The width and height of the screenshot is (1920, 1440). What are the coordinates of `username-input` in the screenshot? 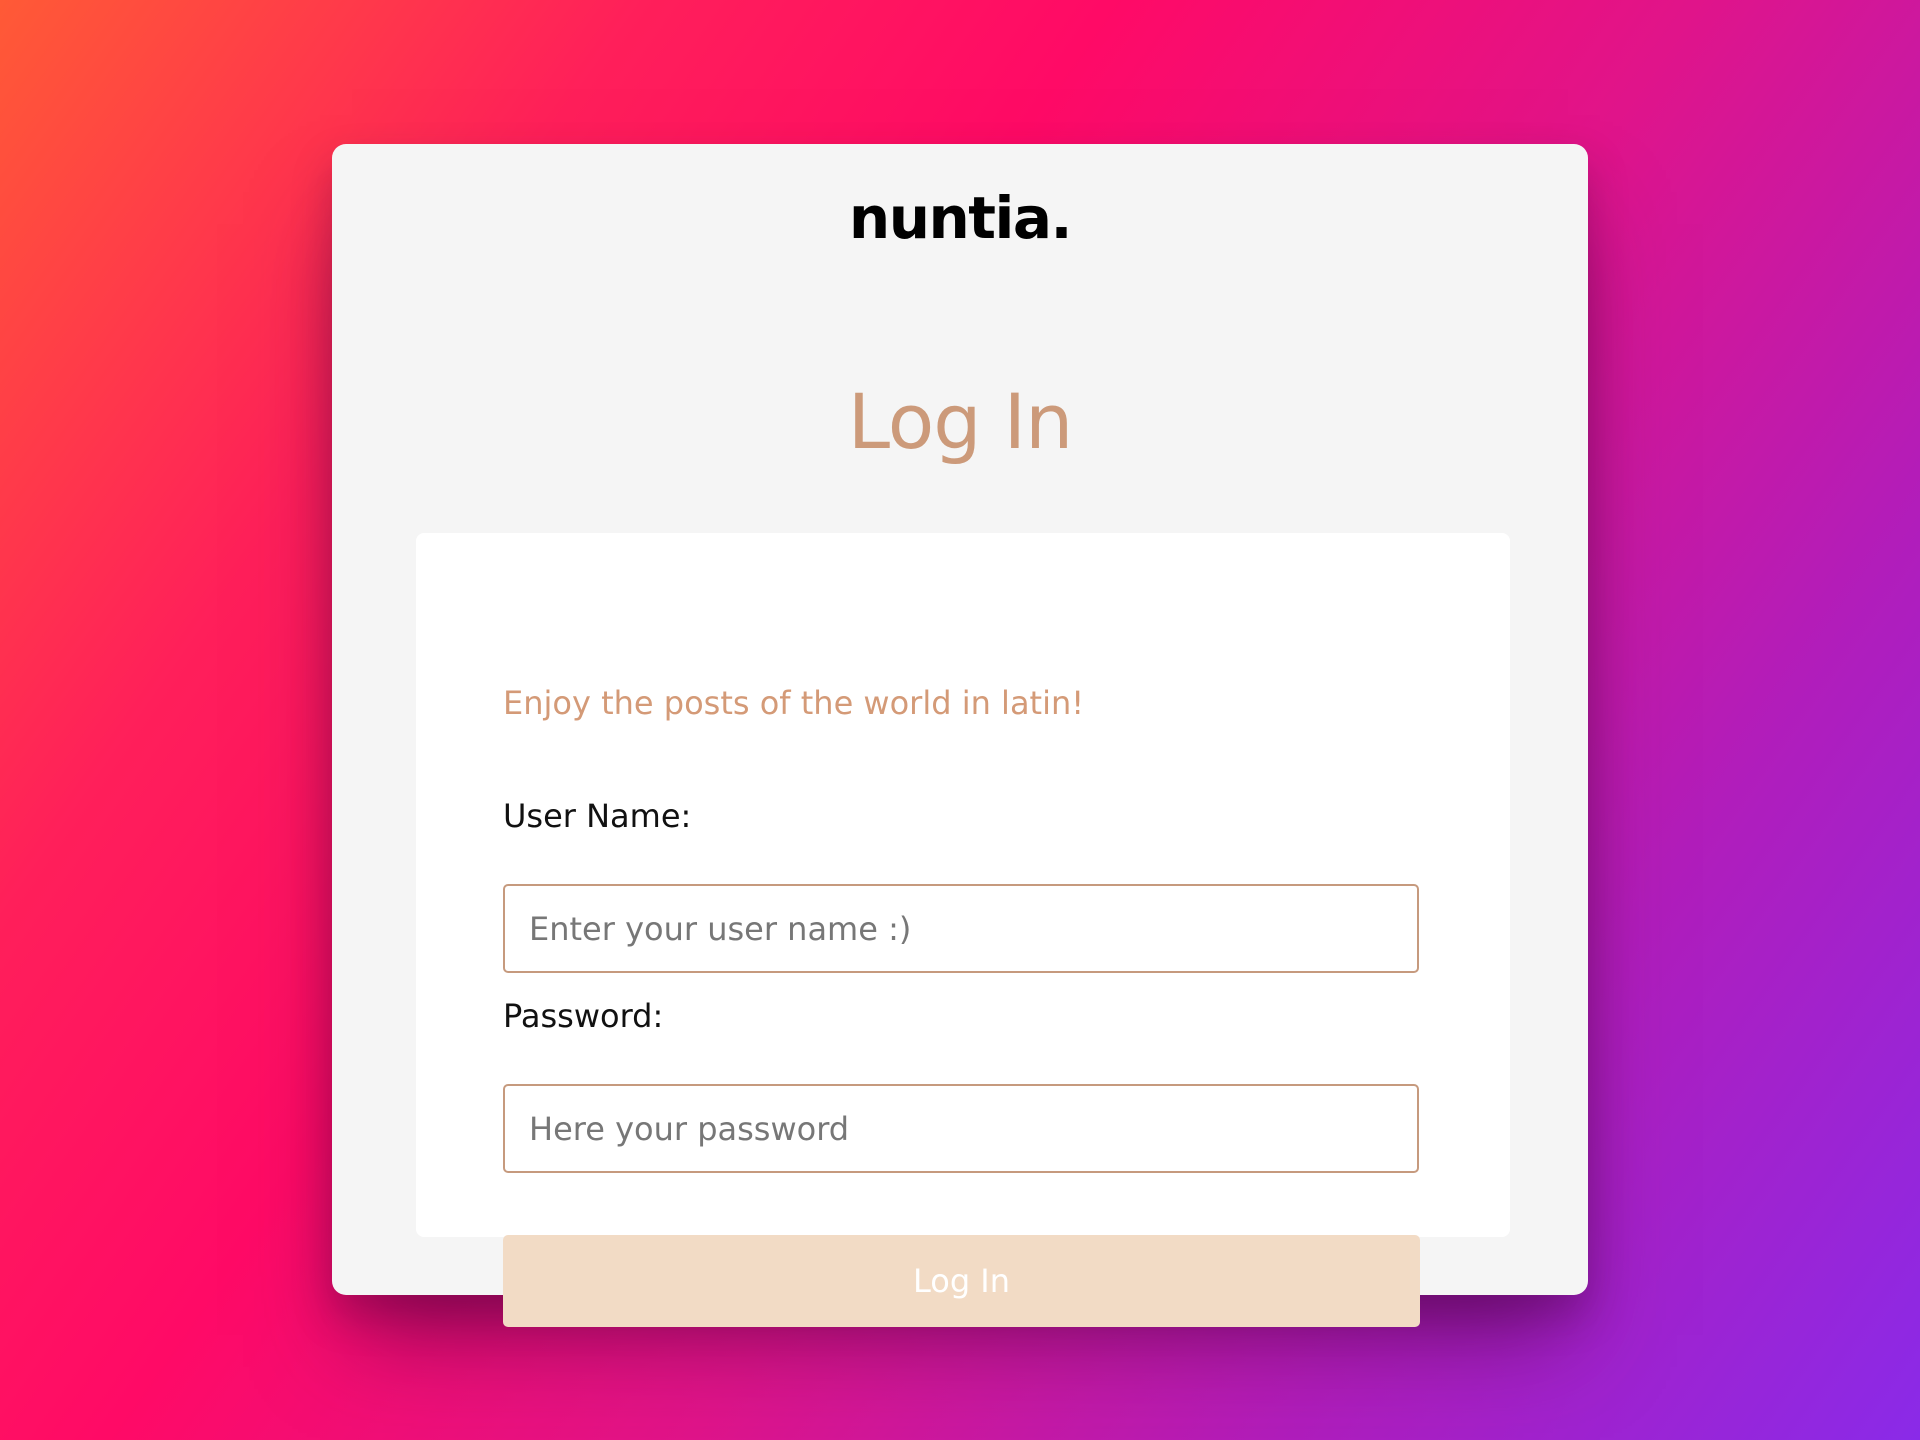 It's located at (961, 928).